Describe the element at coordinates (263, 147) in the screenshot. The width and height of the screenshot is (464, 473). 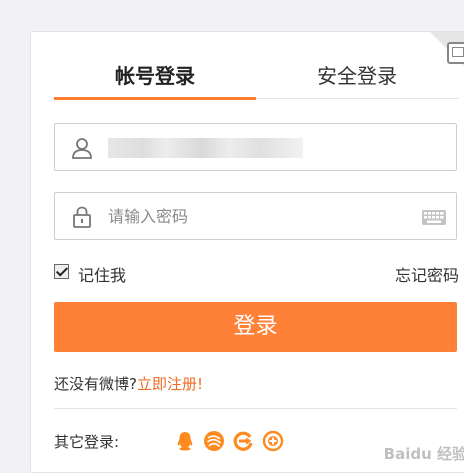
I see `username-input` at that location.